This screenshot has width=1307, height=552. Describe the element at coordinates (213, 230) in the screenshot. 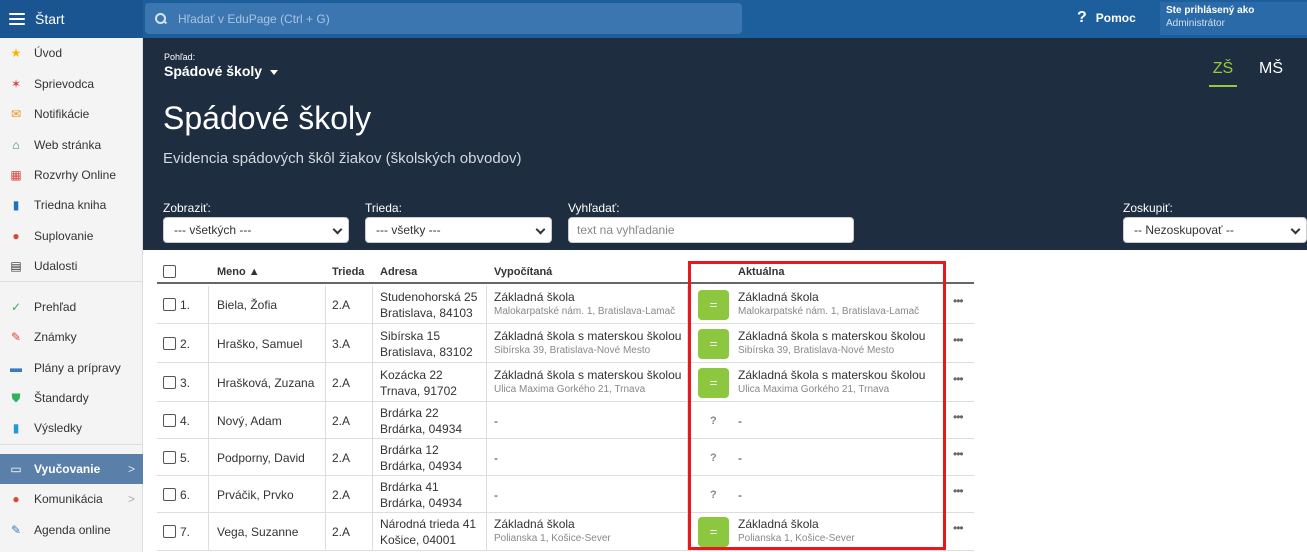

I see `show-filter-value: --- všetkých ---` at that location.